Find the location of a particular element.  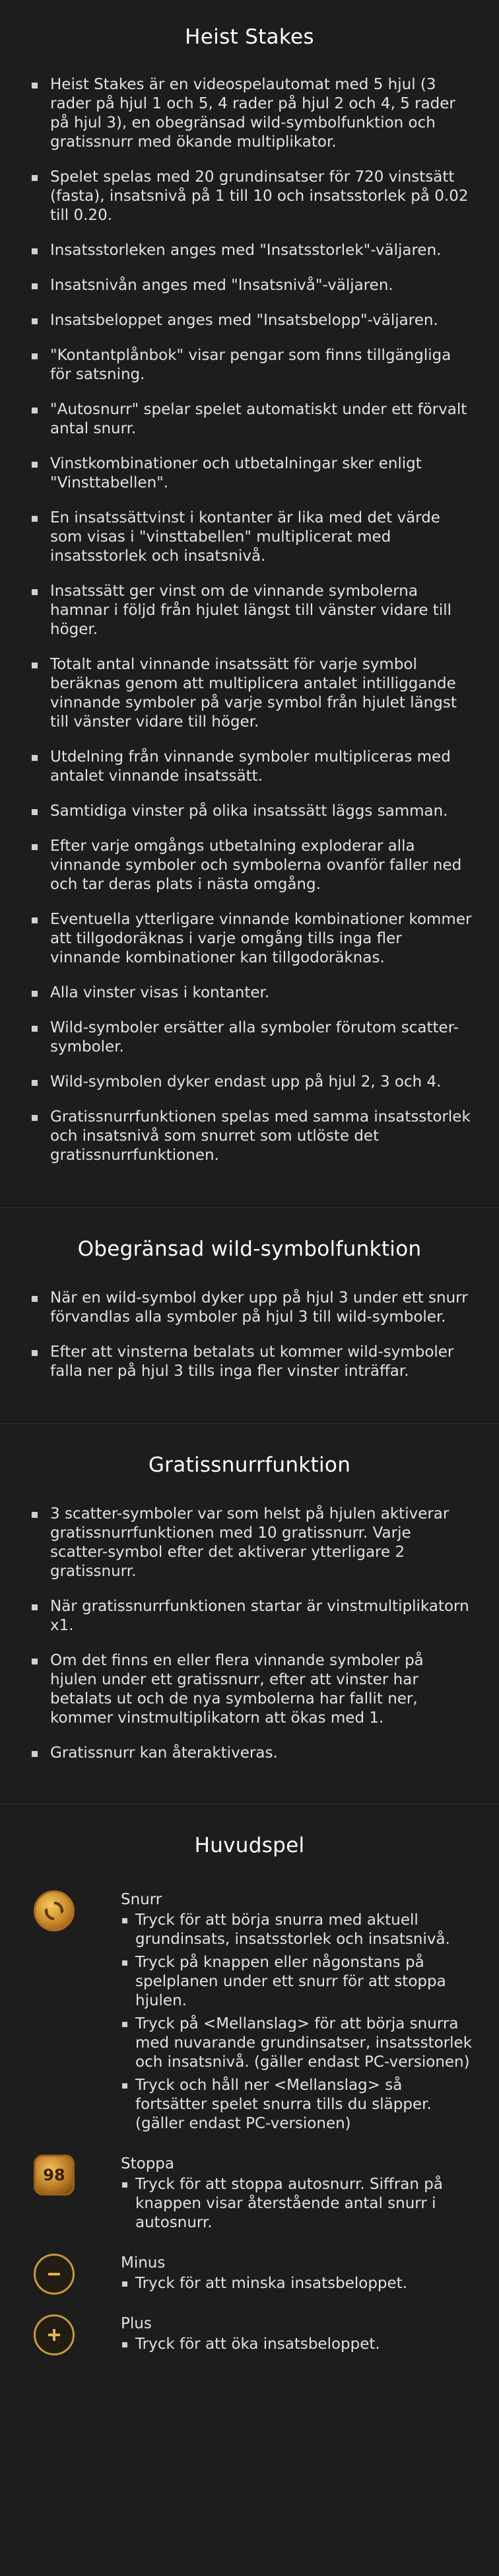

rule-item: Alla vinster visas i kontanter. is located at coordinates (249, 994).